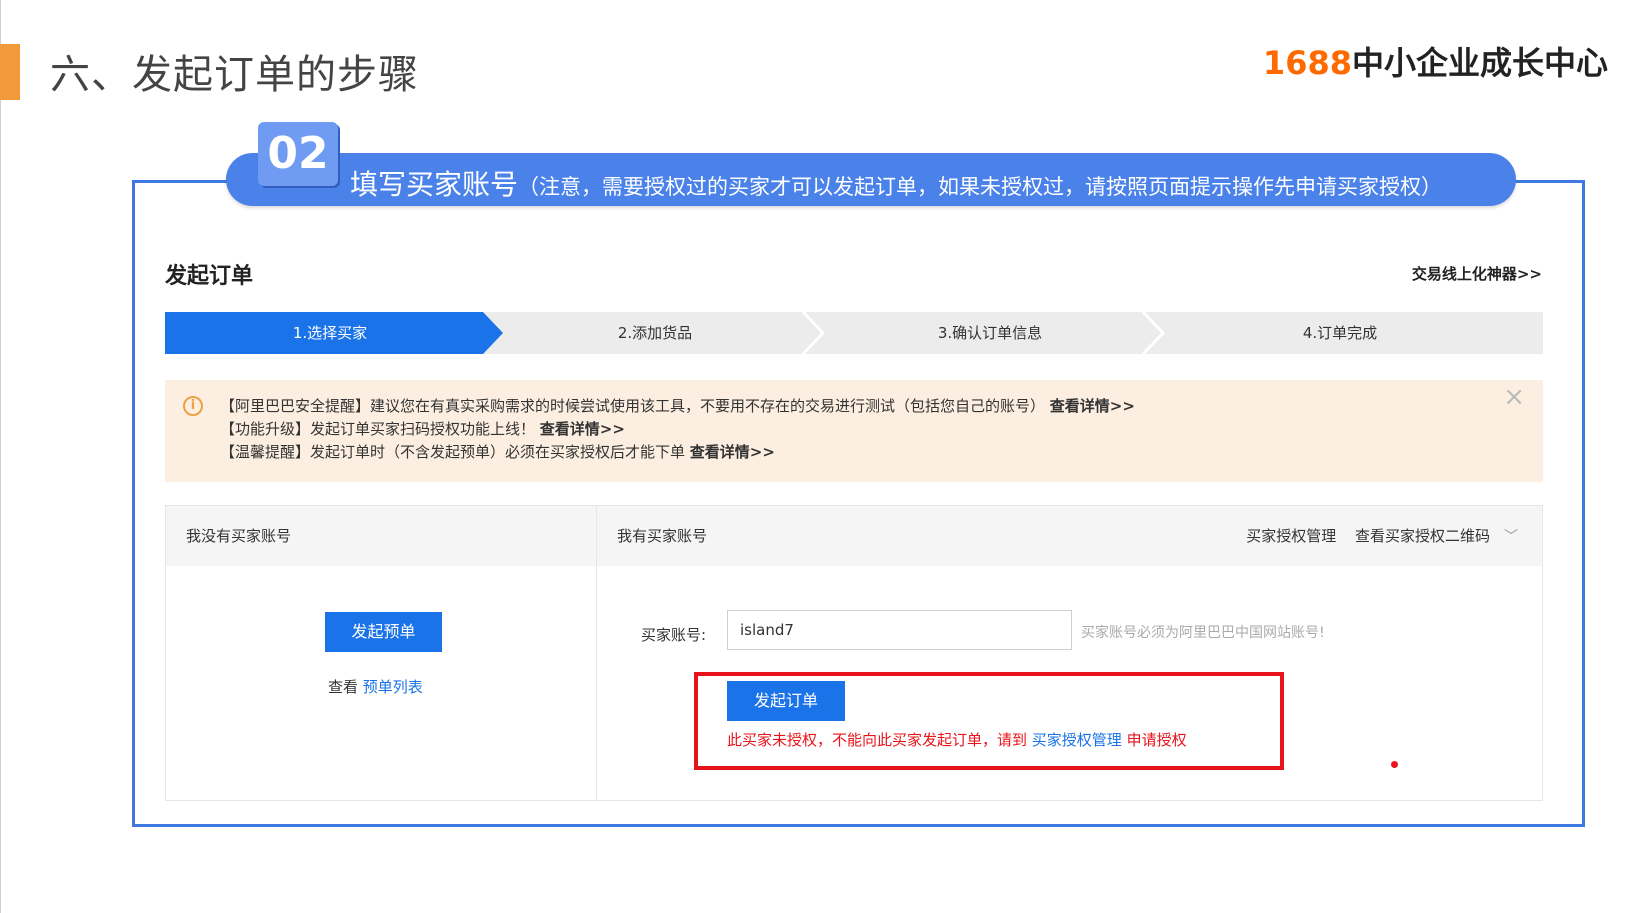  What do you see at coordinates (1203, 633) in the screenshot?
I see `buyer-account-hint: 买家账号必须为阿里巴巴中国网站账号!` at bounding box center [1203, 633].